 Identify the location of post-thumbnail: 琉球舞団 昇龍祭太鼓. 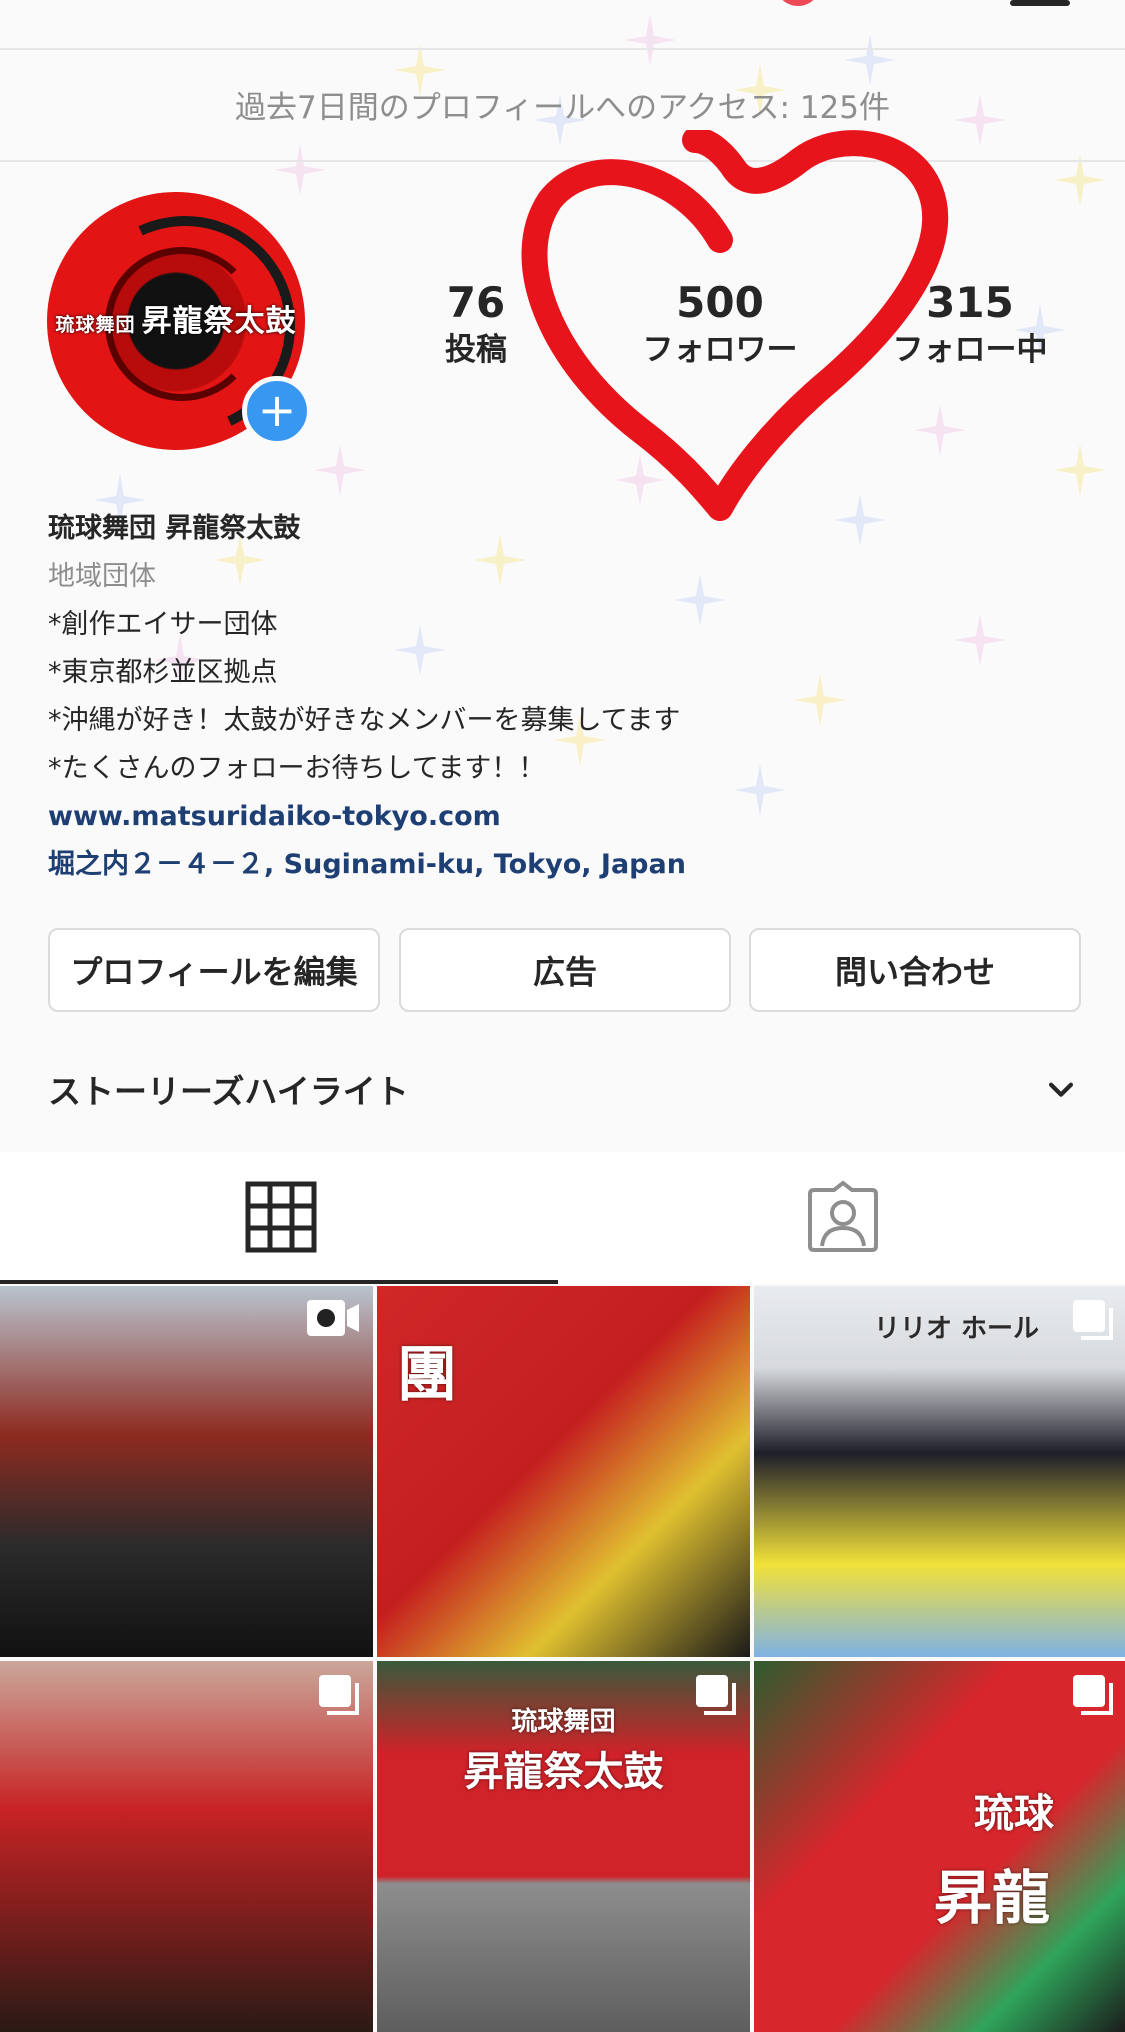
(563, 1846).